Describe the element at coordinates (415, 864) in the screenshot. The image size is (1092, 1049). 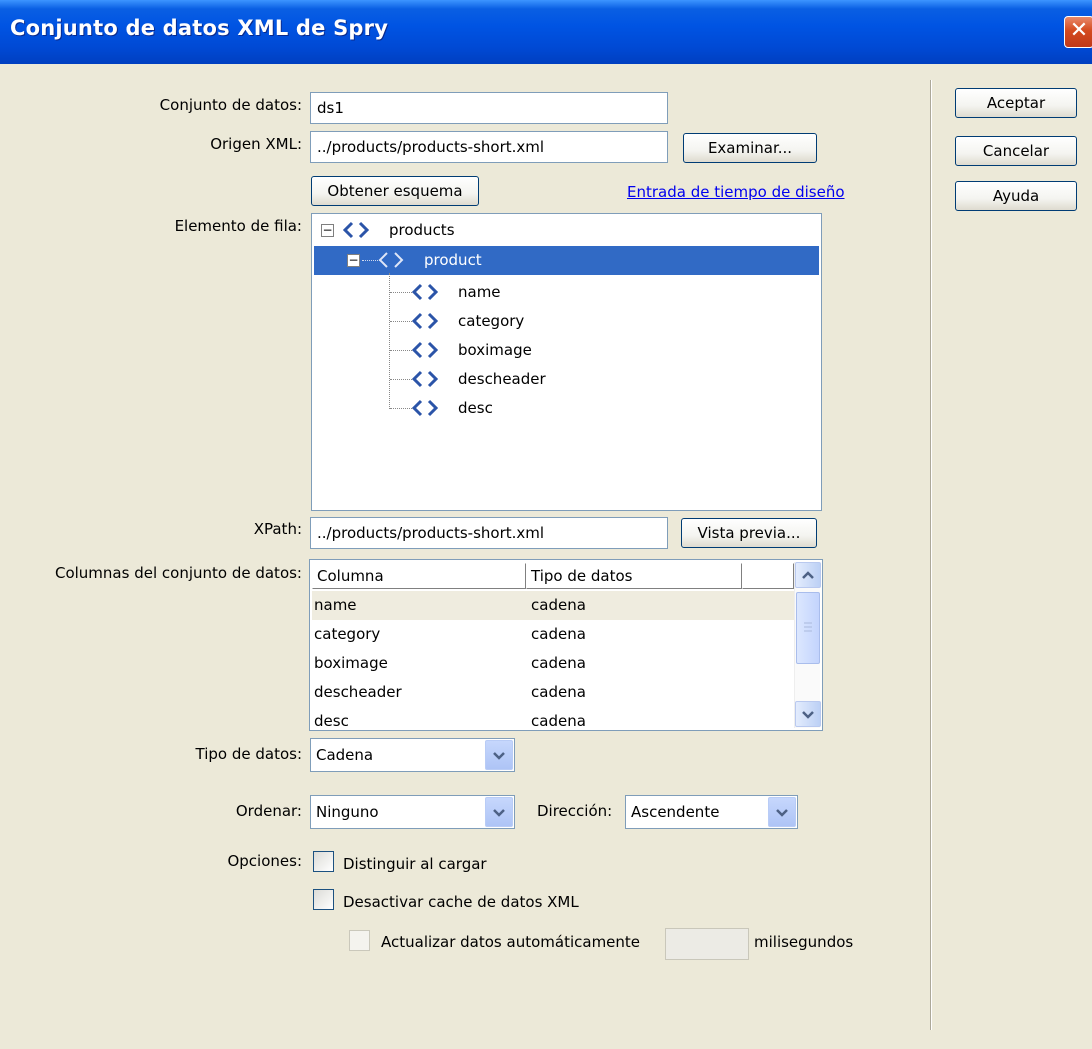
I see `distinct-label: Distinguir al cargar` at that location.